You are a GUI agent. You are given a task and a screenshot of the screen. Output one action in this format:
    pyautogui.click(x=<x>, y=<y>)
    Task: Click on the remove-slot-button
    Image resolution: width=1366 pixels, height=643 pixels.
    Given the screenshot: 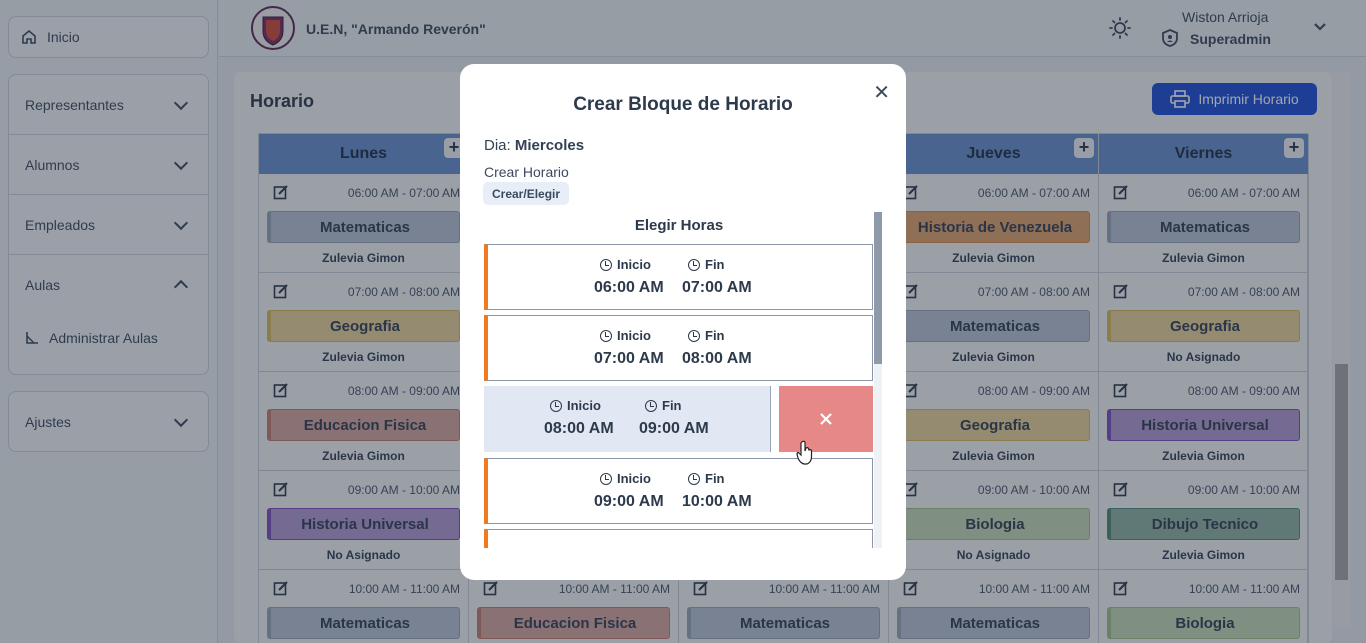 What is the action you would take?
    pyautogui.click(x=826, y=419)
    